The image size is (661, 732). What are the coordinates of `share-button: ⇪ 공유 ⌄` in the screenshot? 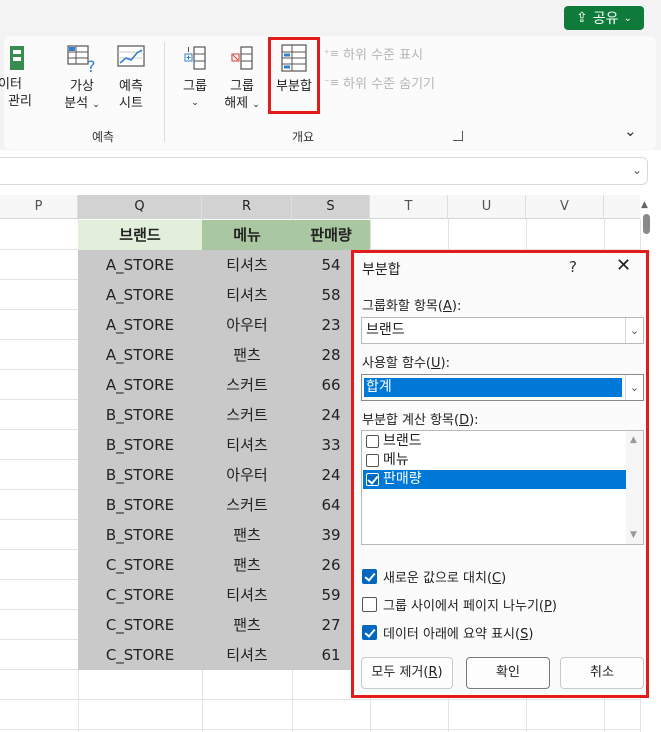 It's located at (604, 18).